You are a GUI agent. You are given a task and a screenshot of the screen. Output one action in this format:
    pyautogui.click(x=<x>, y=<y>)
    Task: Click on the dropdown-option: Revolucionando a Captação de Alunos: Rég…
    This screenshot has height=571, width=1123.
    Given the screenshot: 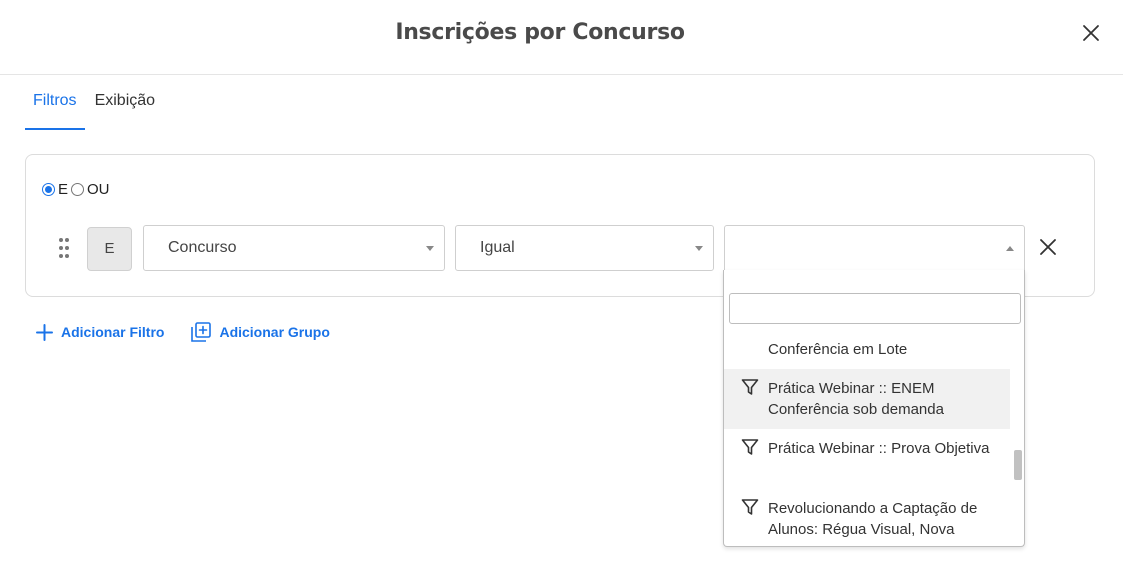 What is the action you would take?
    pyautogui.click(x=867, y=517)
    